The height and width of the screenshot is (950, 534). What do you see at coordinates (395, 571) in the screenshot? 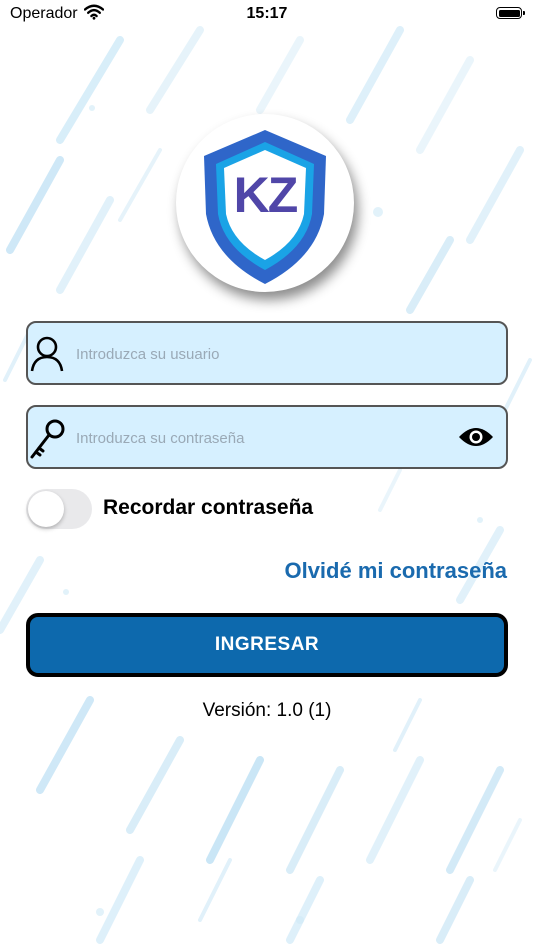
I see `forgot-password-link: Olvidé mi contraseña` at bounding box center [395, 571].